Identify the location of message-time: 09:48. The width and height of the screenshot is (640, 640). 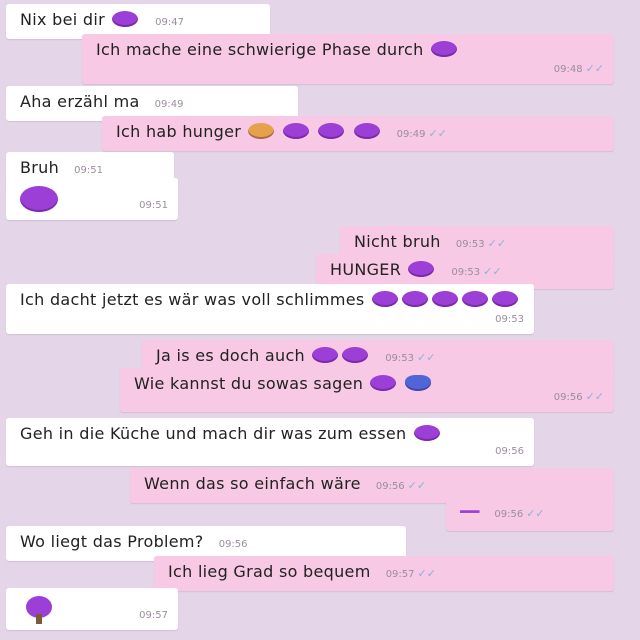
(568, 69).